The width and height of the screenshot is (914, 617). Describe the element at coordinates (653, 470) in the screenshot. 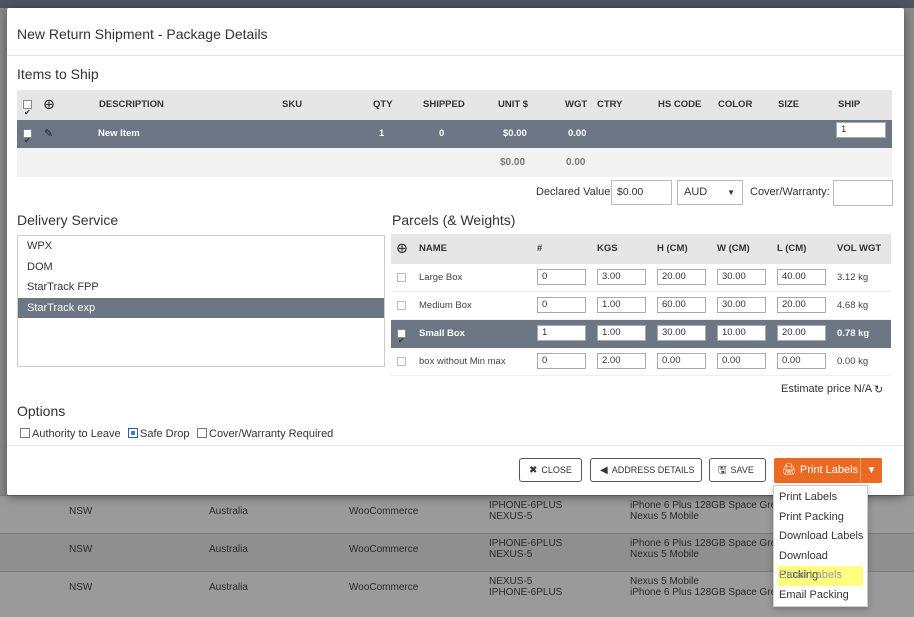

I see `address-details-label: ADDRESS DETAILS` at that location.